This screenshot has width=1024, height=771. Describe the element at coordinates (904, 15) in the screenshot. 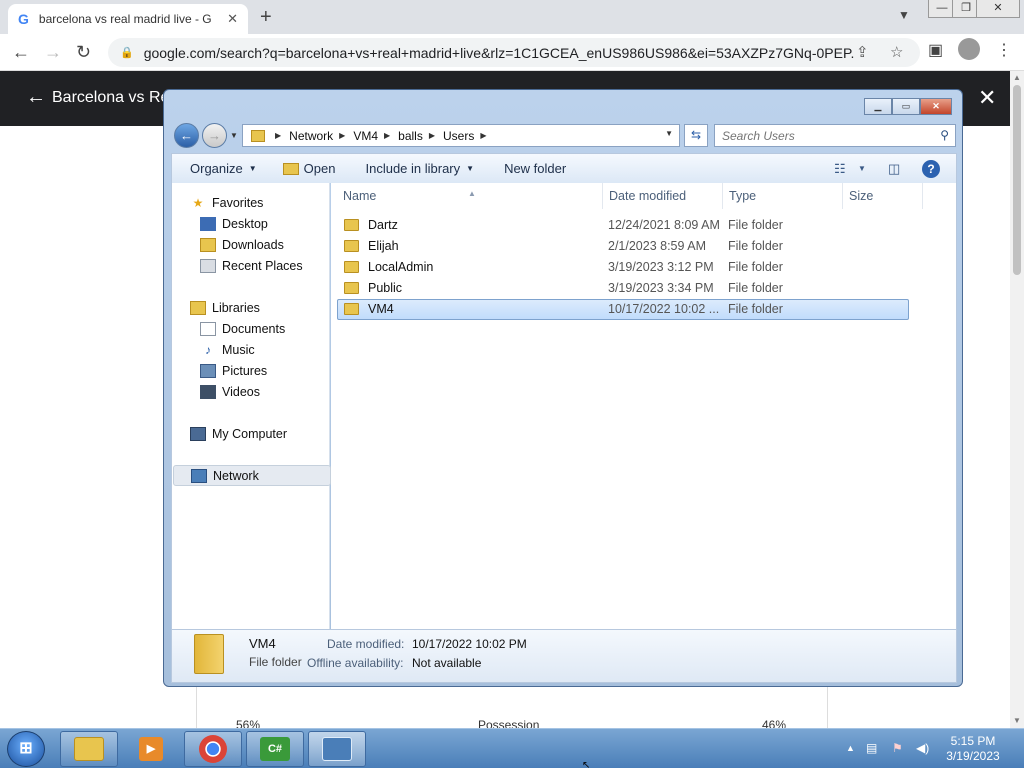

I see `tab-search-chevron-icon: ▼` at that location.